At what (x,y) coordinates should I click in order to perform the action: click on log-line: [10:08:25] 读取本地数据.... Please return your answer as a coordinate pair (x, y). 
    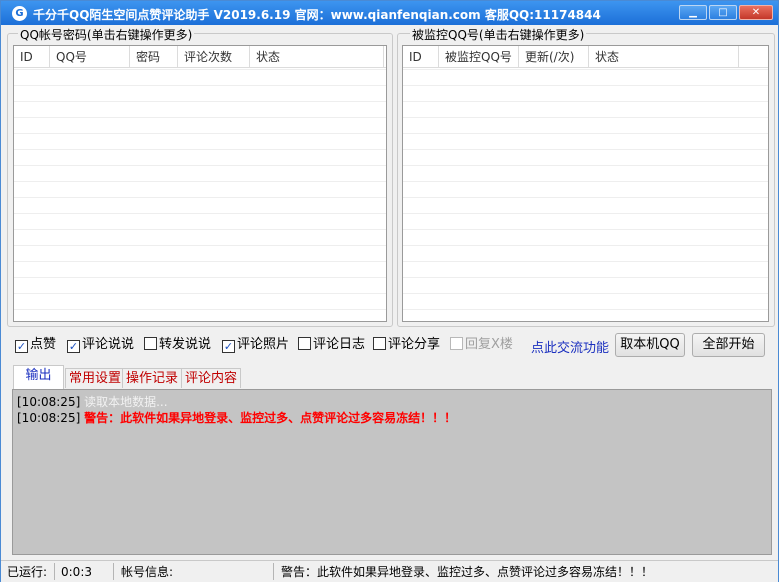
    Looking at the image, I should click on (92, 401).